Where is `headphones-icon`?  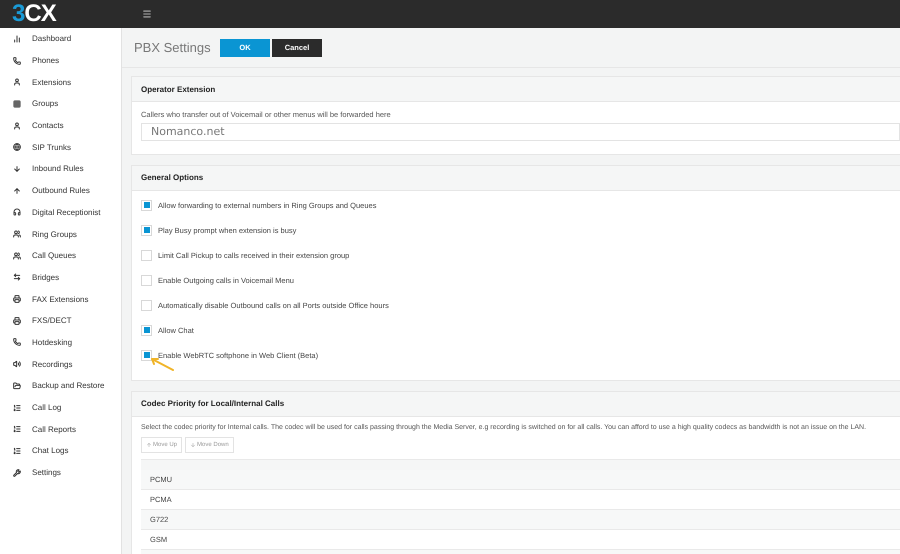
headphones-icon is located at coordinates (17, 212).